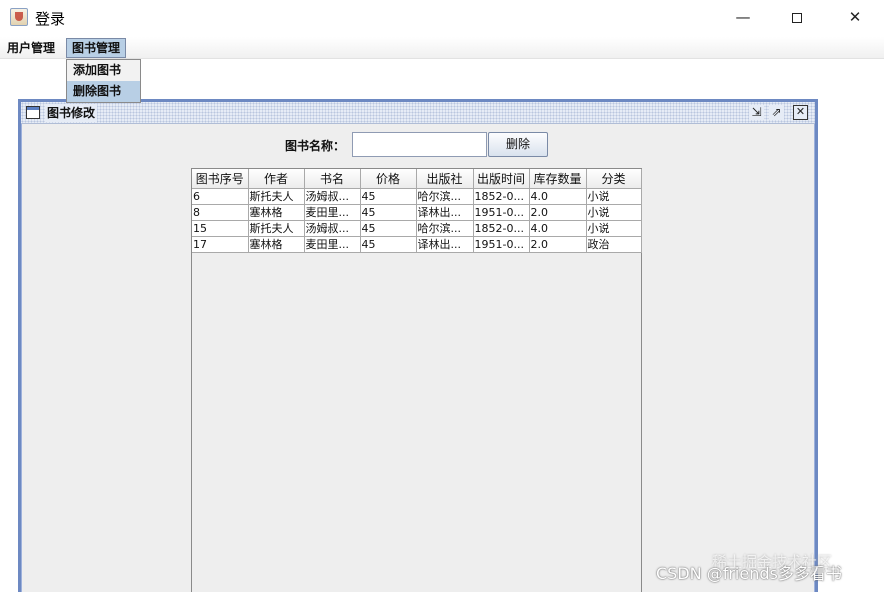 The image size is (884, 592). I want to click on column-header-category: 分类, so click(614, 179).